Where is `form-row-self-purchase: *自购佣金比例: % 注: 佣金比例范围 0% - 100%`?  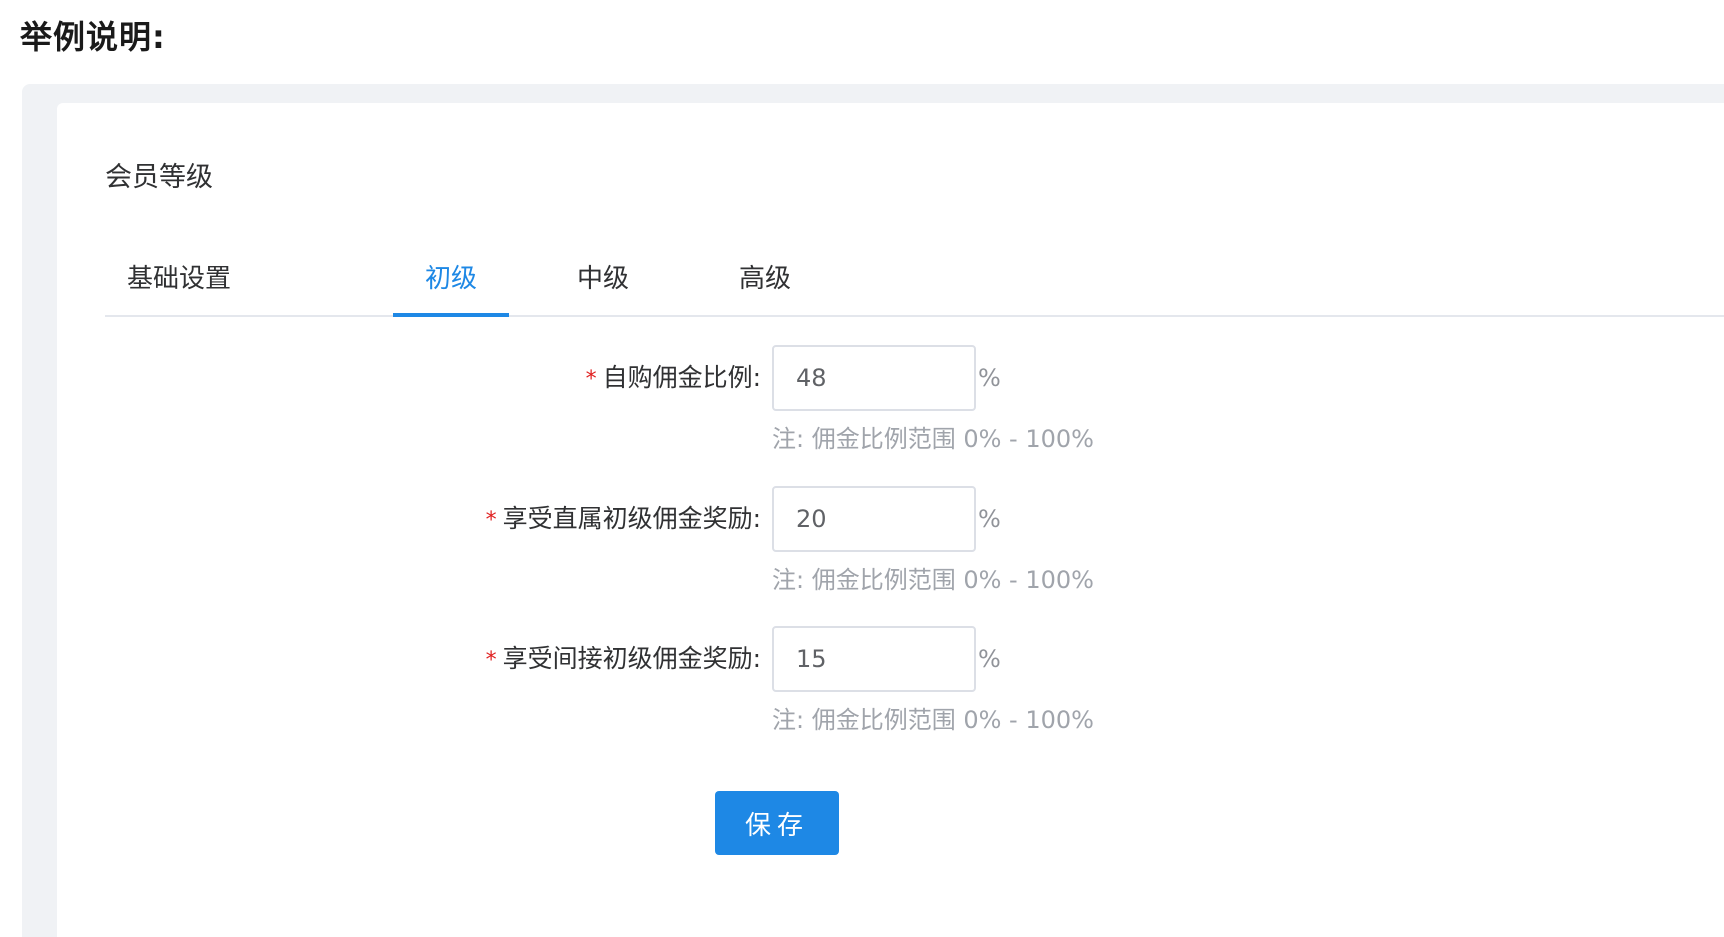
form-row-self-purchase: *自购佣金比例: % 注: 佣金比例范围 0% - 100% is located at coordinates (890, 399).